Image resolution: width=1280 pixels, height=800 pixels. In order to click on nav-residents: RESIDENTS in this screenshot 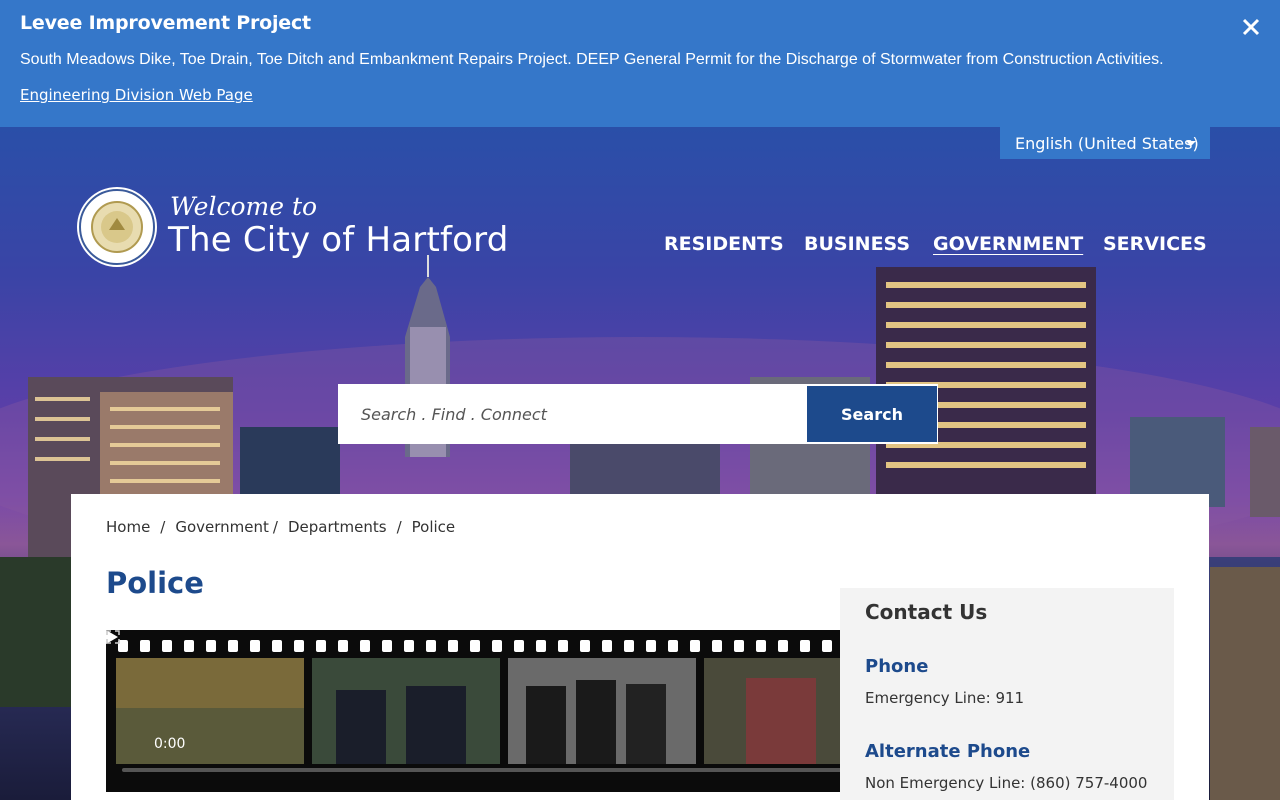, I will do `click(724, 244)`.